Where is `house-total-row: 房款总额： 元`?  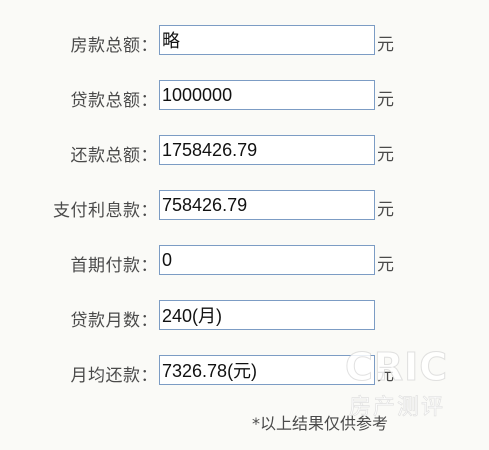
house-total-row: 房款总额： 元 is located at coordinates (244, 43).